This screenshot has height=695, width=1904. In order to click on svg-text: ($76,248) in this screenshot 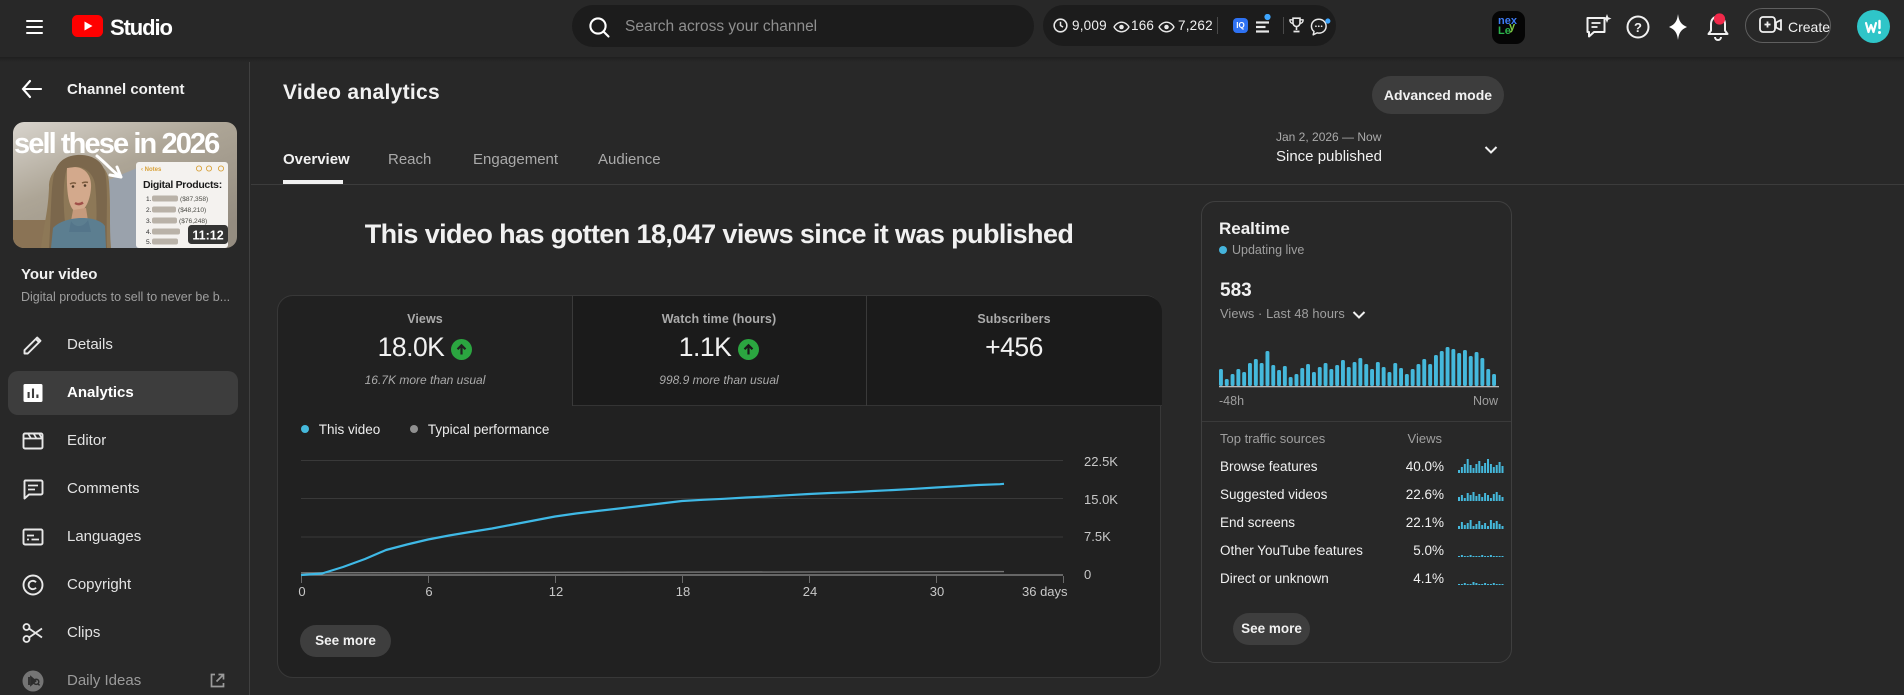, I will do `click(193, 221)`.